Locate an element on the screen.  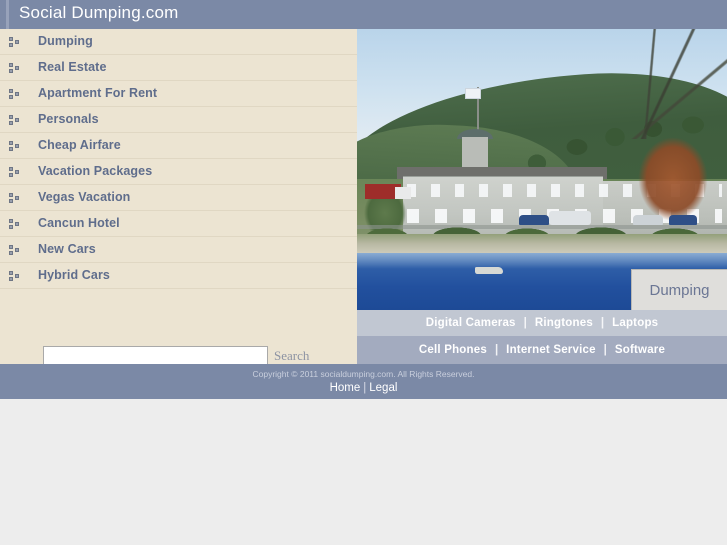
car-silver is located at coordinates (648, 220).